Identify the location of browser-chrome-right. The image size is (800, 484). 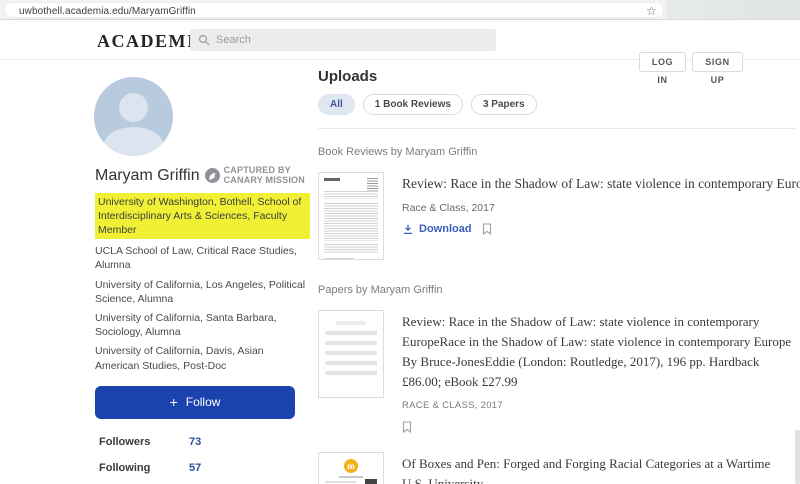
(733, 9).